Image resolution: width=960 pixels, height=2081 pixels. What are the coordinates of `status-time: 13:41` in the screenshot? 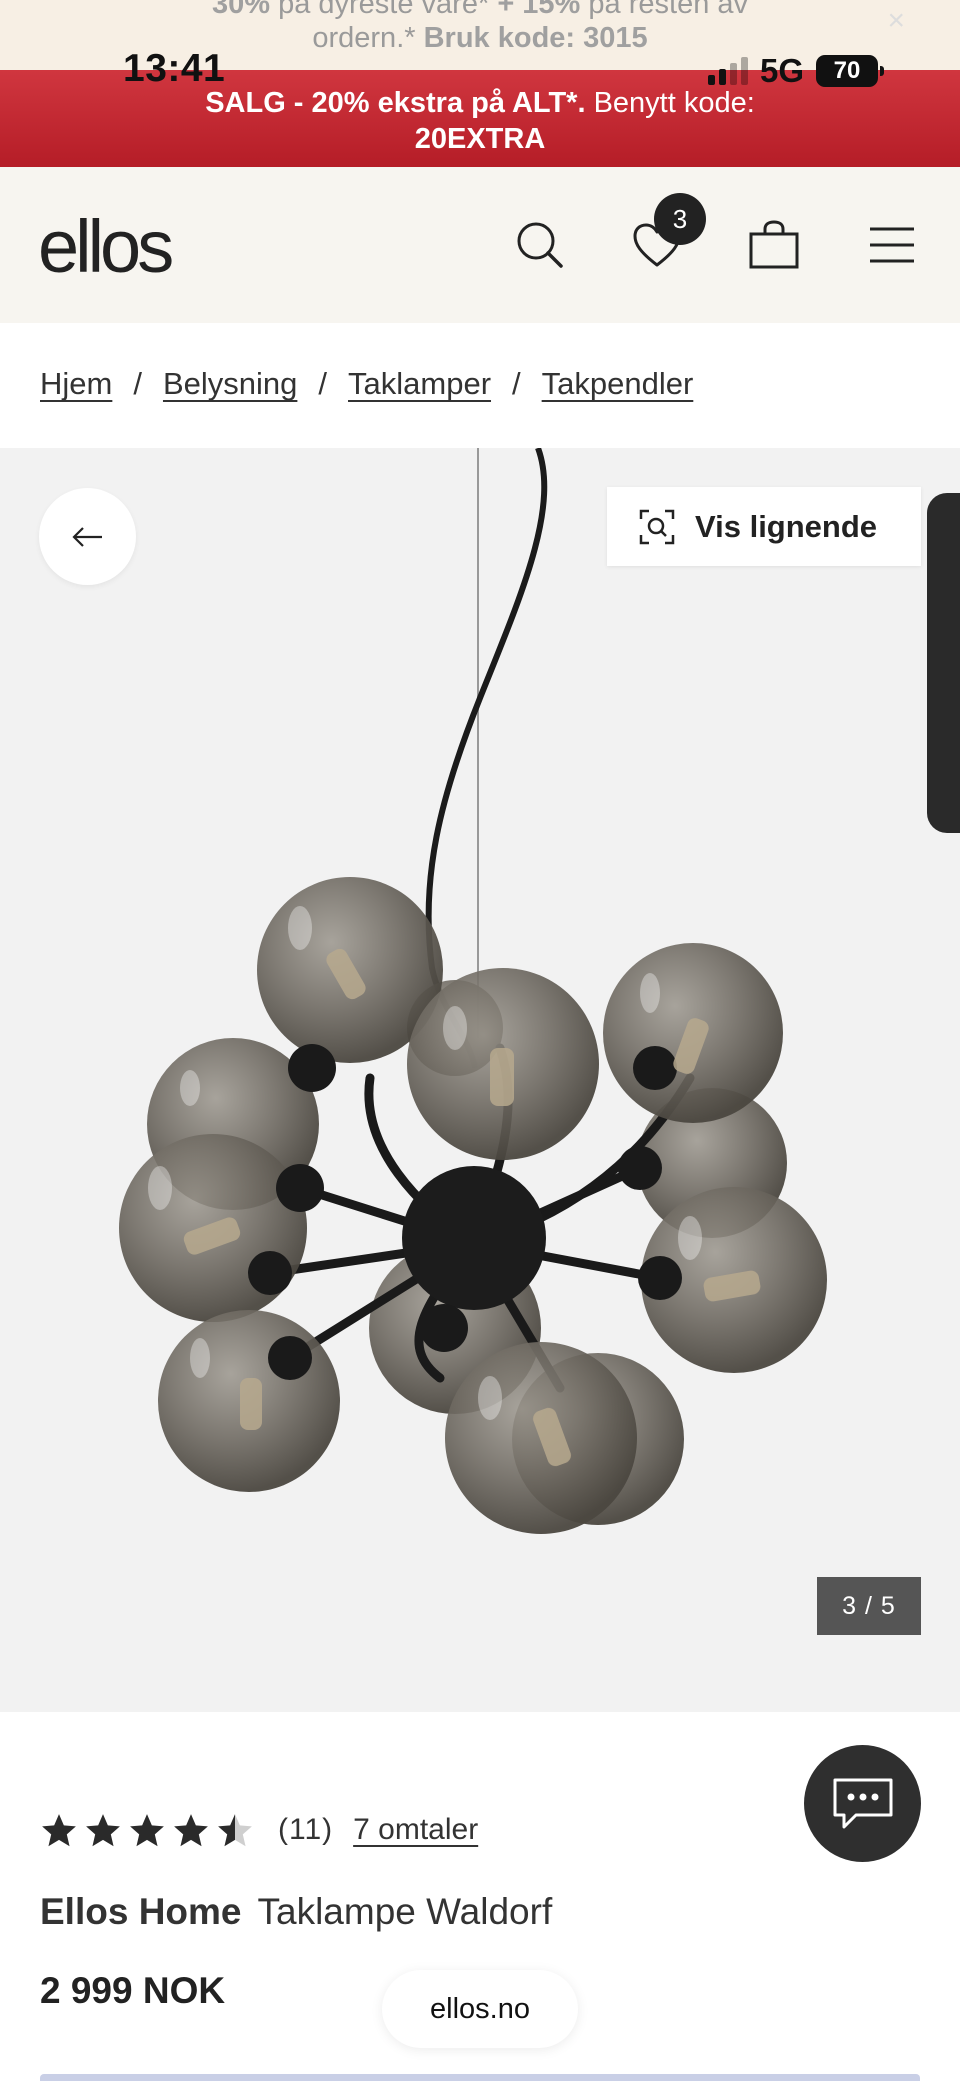 It's located at (174, 68).